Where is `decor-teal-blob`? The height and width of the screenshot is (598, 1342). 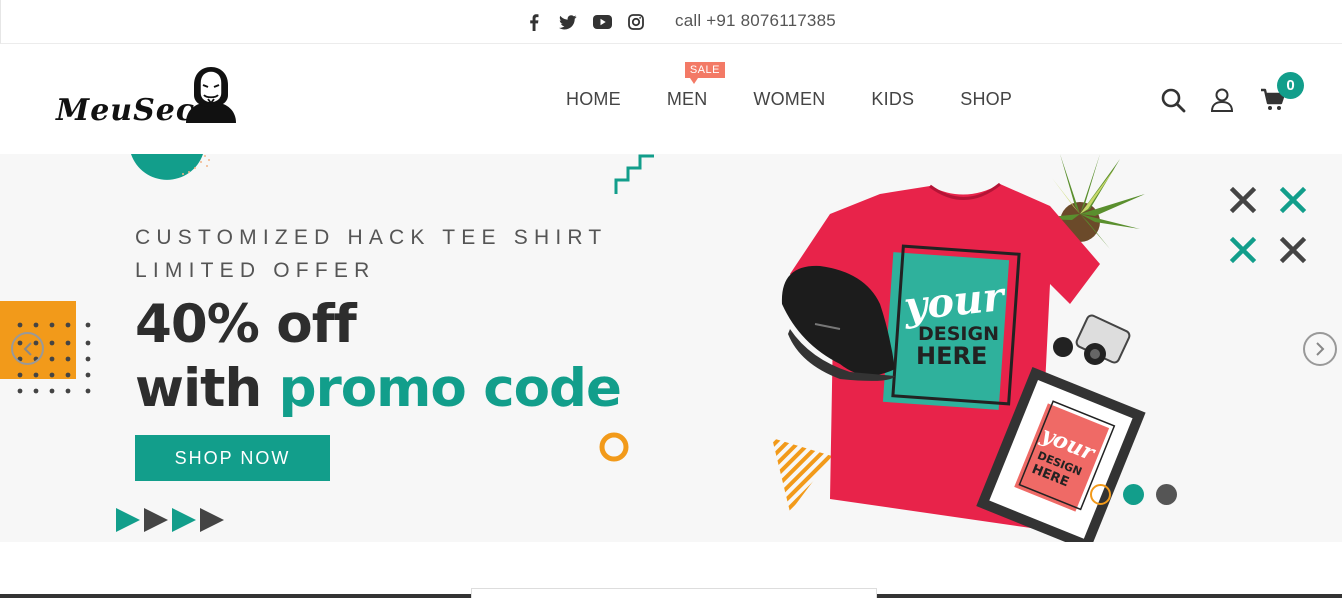
decor-teal-blob is located at coordinates (170, 167).